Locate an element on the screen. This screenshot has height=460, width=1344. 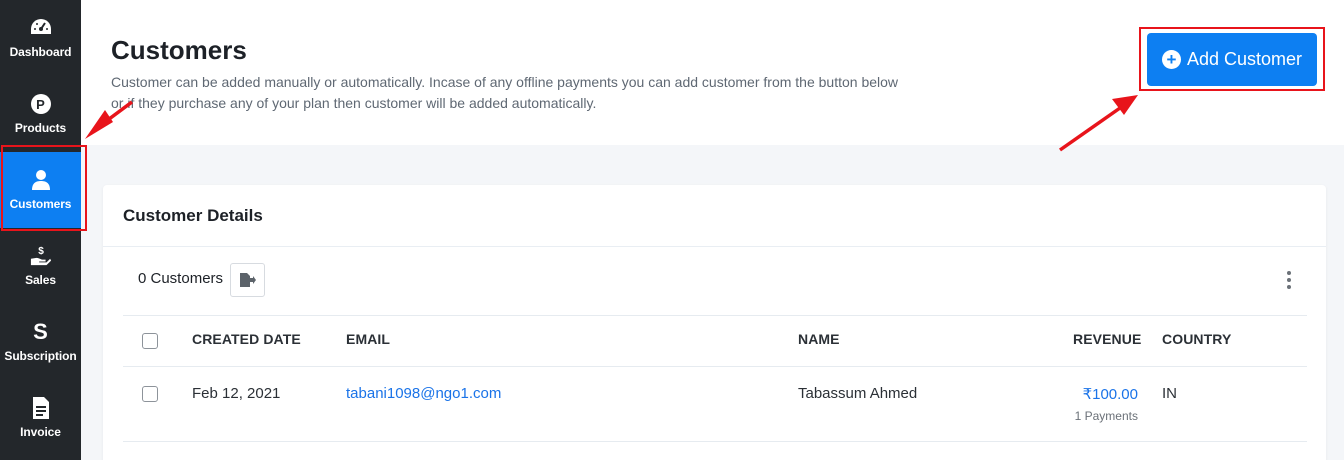
sidebar-item-label: Invoice is located at coordinates (40, 432).